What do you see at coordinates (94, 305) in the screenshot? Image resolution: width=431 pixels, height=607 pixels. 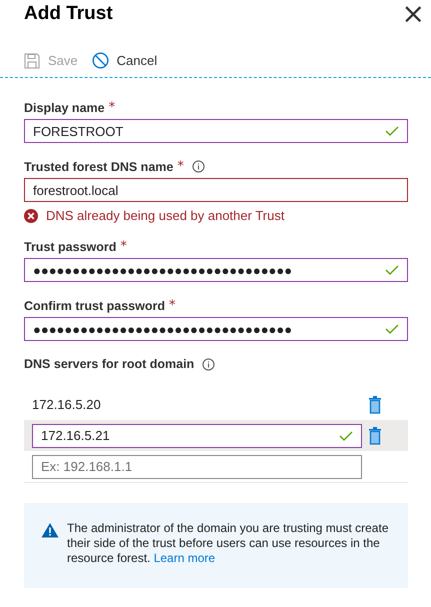 I see `field-label: Confirm trust password` at bounding box center [94, 305].